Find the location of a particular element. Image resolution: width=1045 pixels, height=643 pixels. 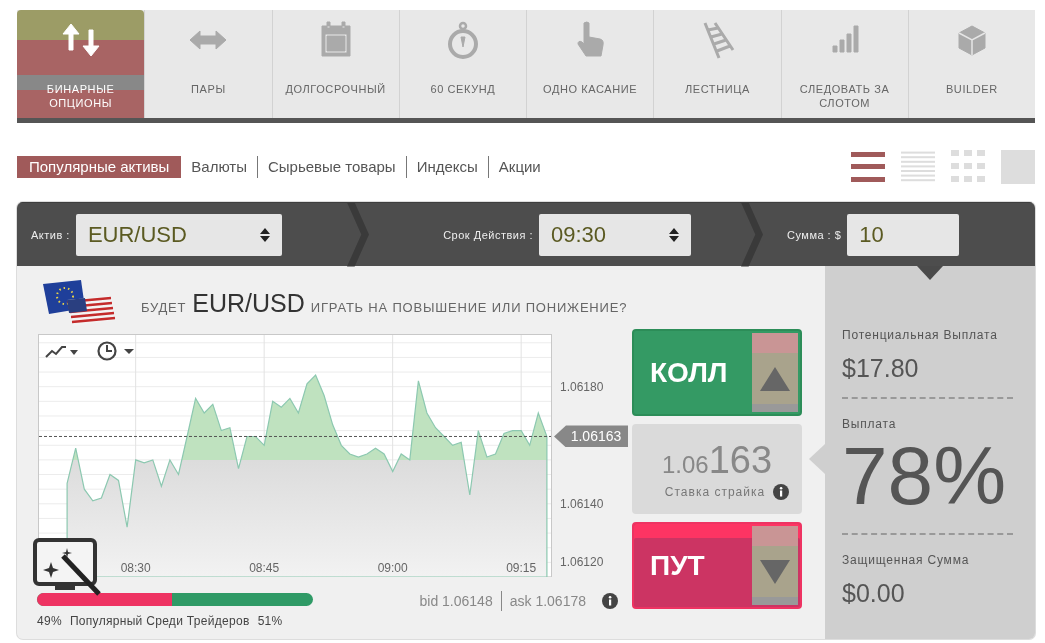

current-price-tag: 1.06163 is located at coordinates (591, 436).